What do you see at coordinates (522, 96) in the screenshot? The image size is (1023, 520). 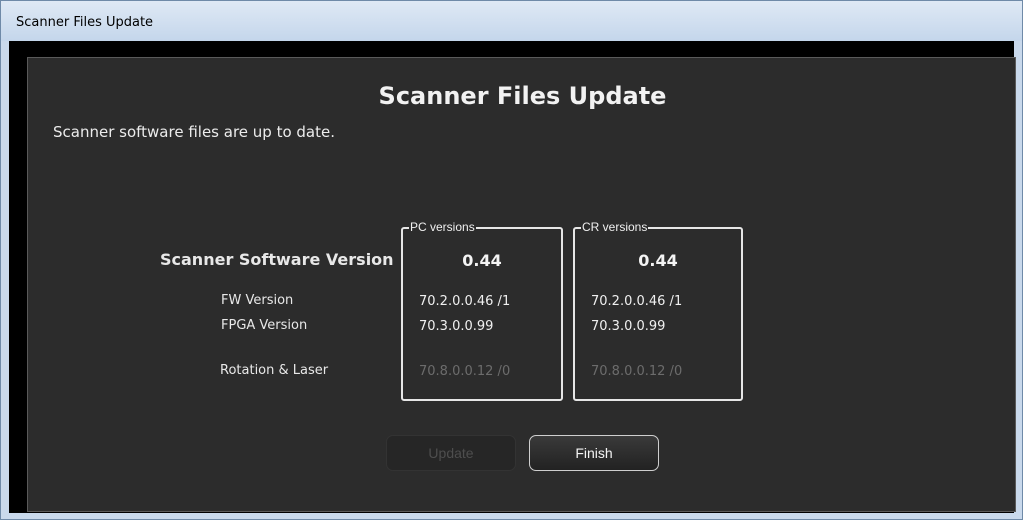 I see `dialog-title: Scanner Files Update` at bounding box center [522, 96].